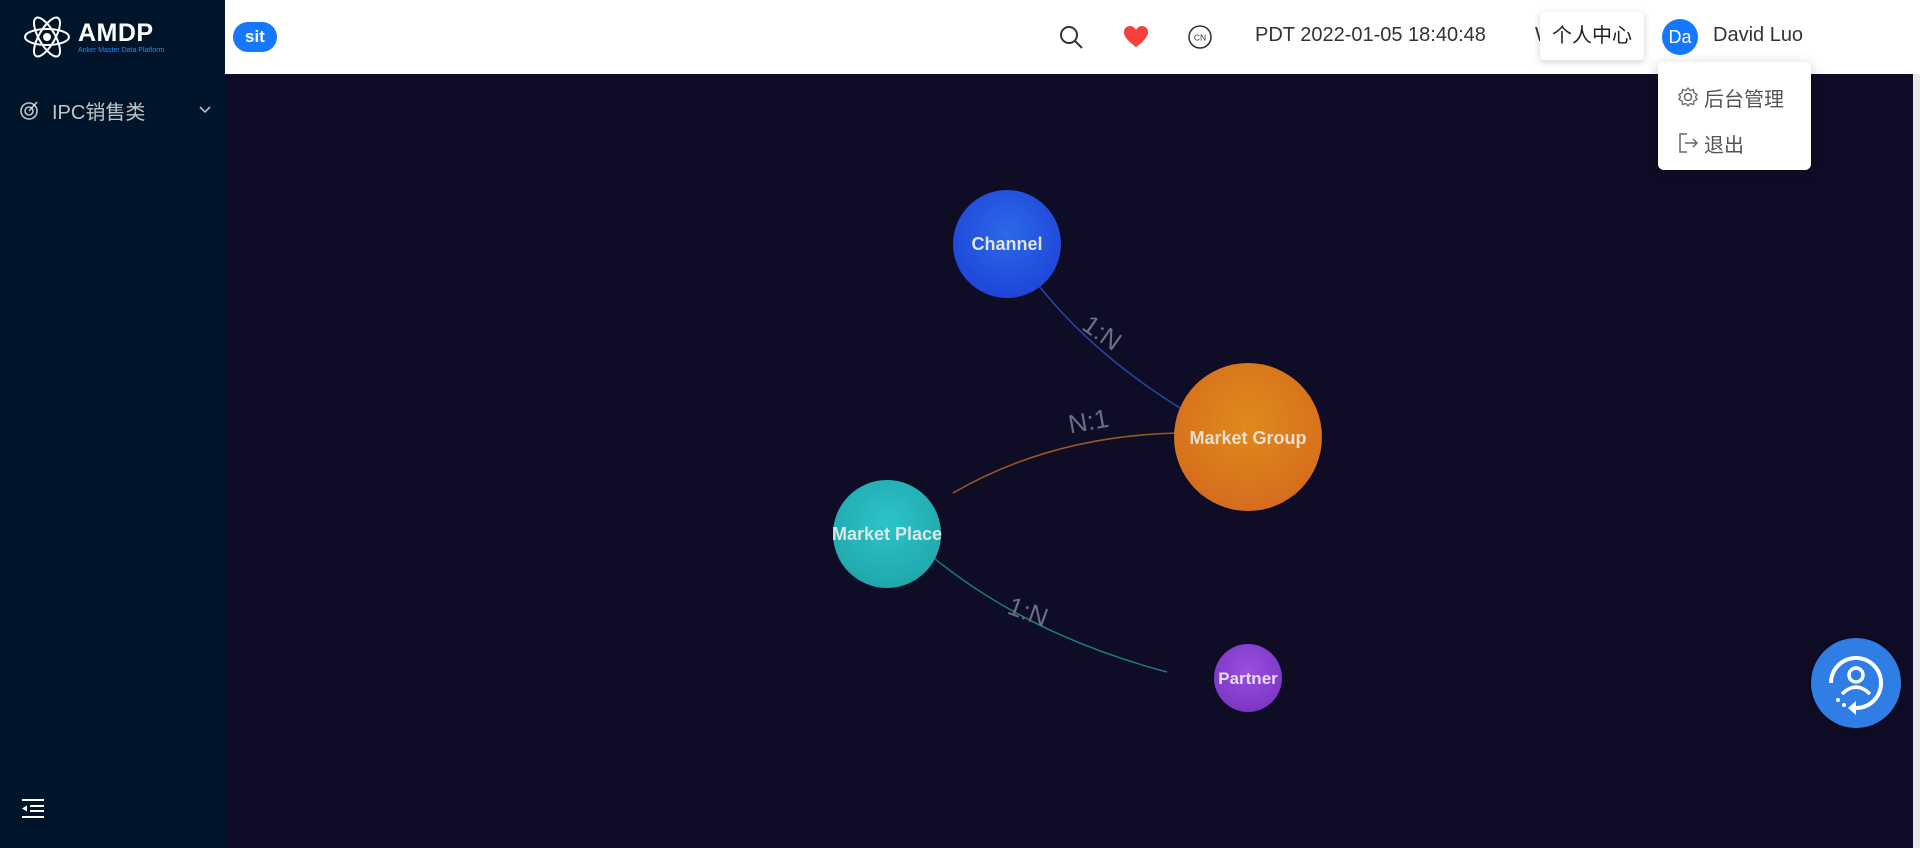 The width and height of the screenshot is (1920, 848). I want to click on edge-label: N:1, so click(1088, 421).